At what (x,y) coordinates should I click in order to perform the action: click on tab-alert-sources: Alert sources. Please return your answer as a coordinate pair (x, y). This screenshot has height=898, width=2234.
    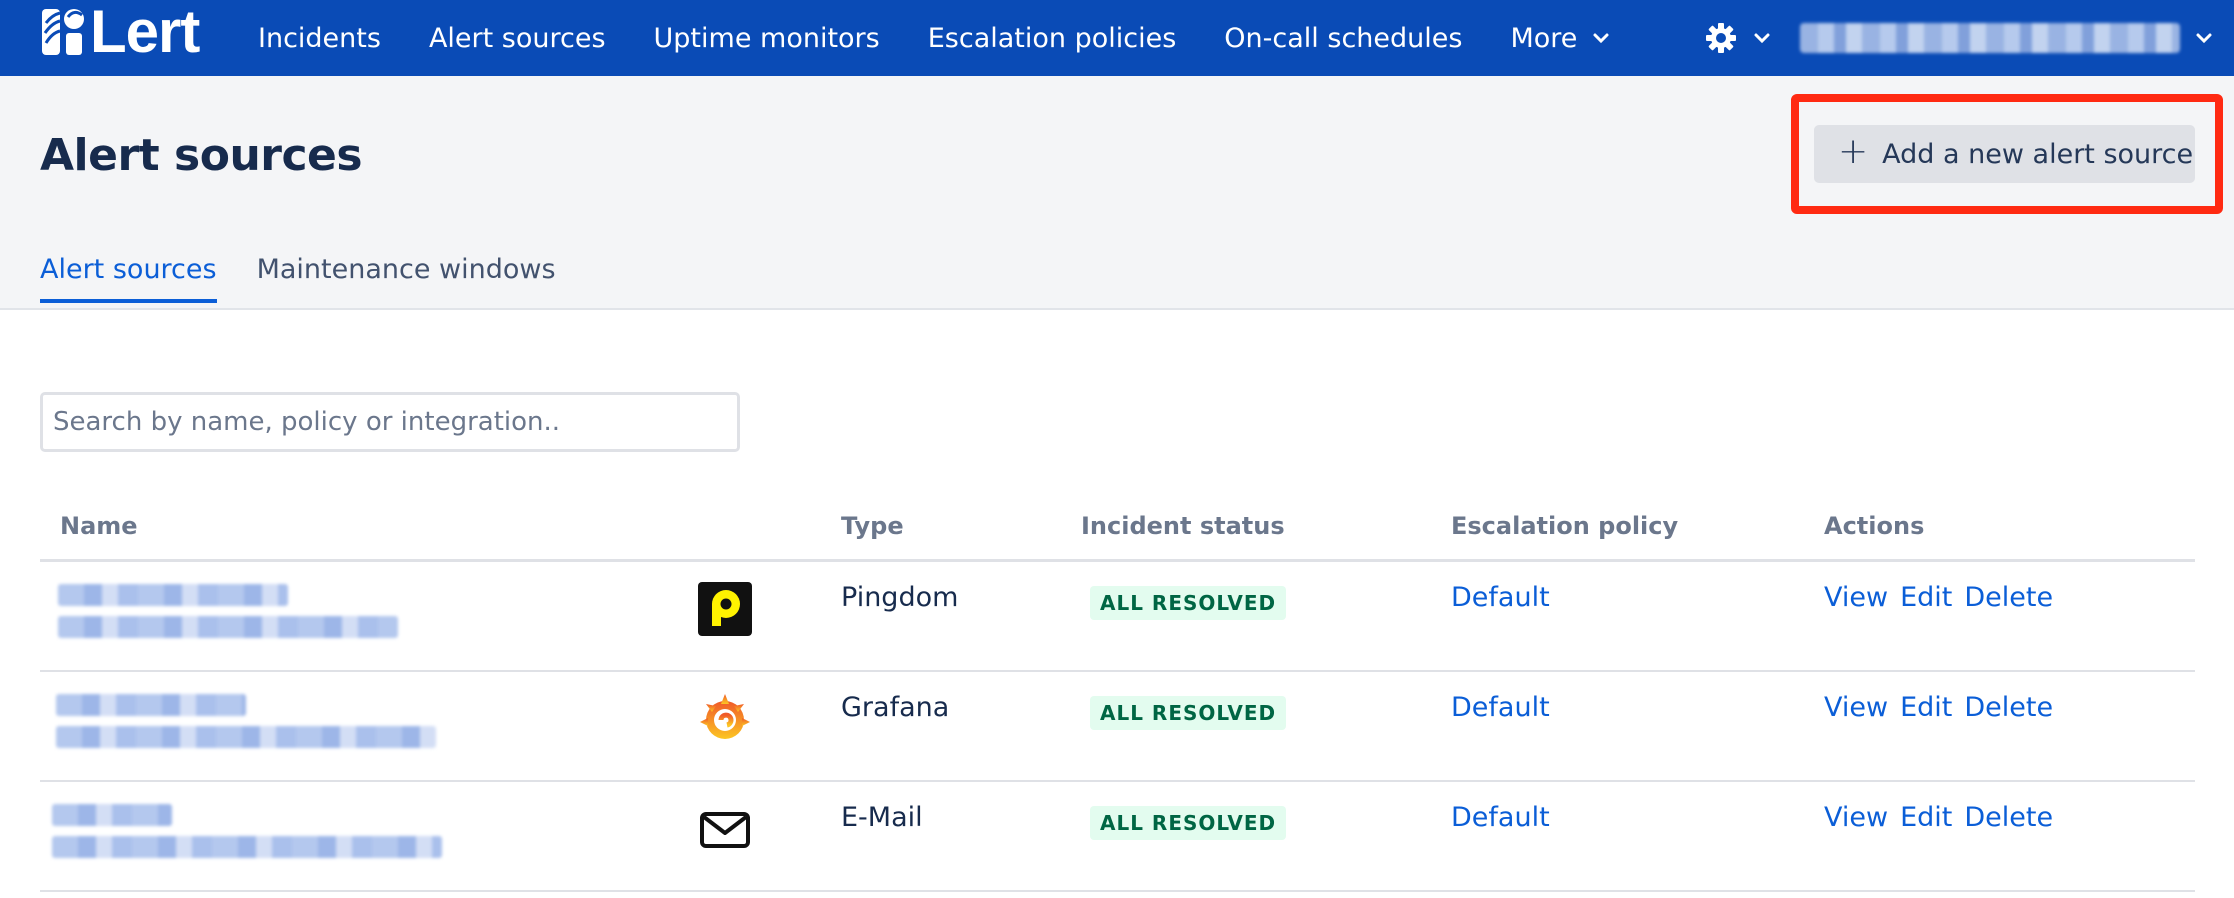
    Looking at the image, I should click on (128, 278).